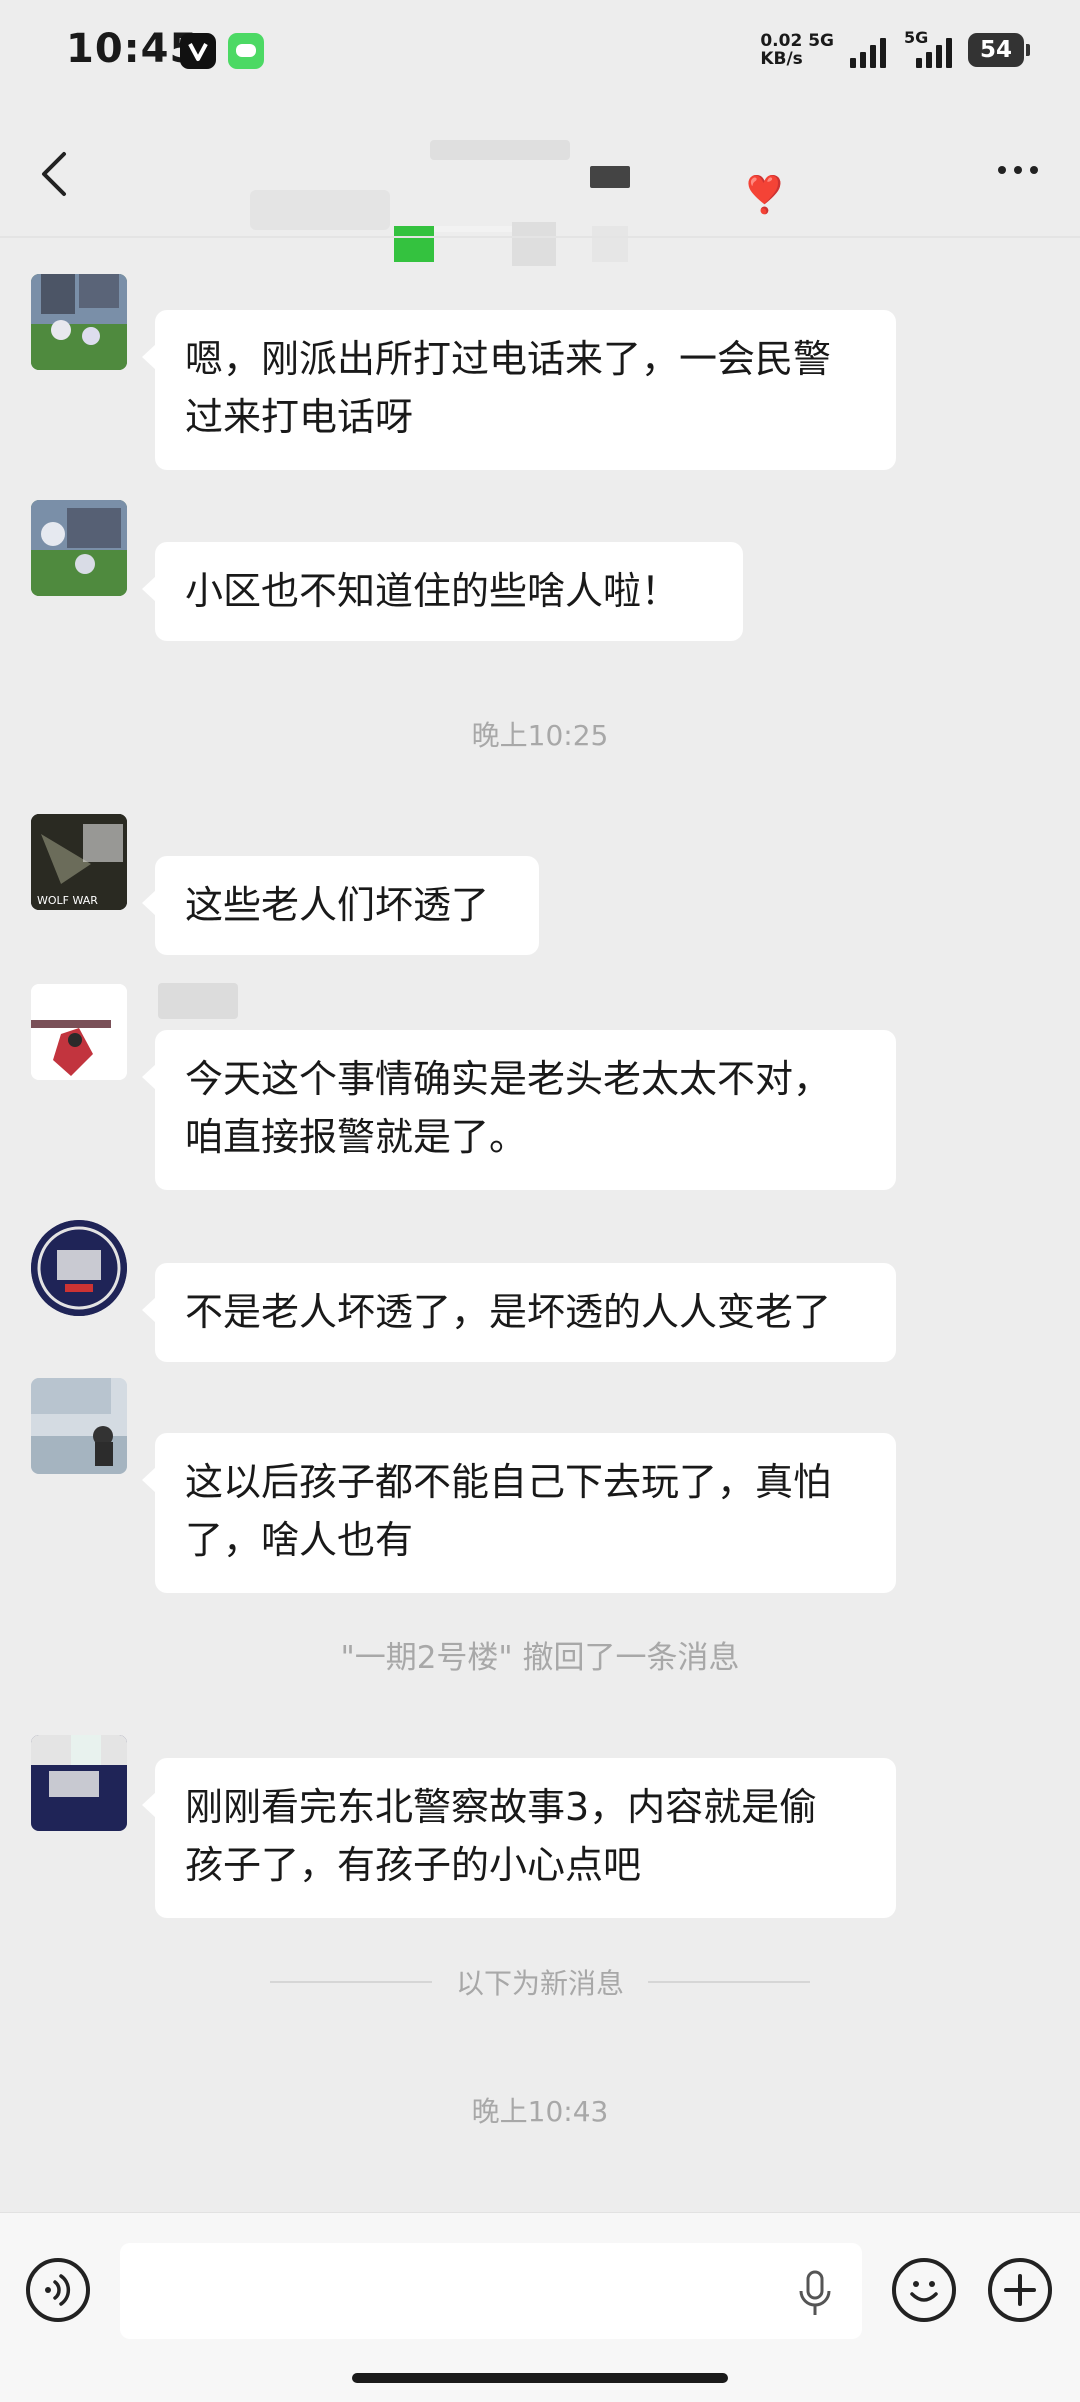 The width and height of the screenshot is (1080, 2402). Describe the element at coordinates (508, 1482) in the screenshot. I see `message-text: 这以后孩子都不能自己下去玩了，真怕` at that location.